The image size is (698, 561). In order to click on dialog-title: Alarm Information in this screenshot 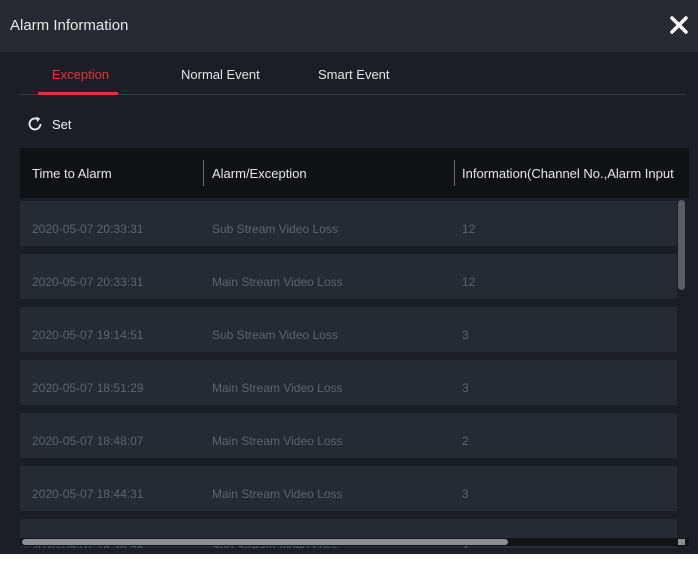, I will do `click(69, 25)`.